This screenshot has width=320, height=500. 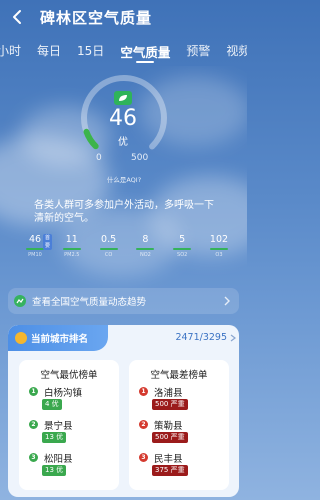 I want to click on city-name: 白杨沟镇, so click(x=63, y=393).